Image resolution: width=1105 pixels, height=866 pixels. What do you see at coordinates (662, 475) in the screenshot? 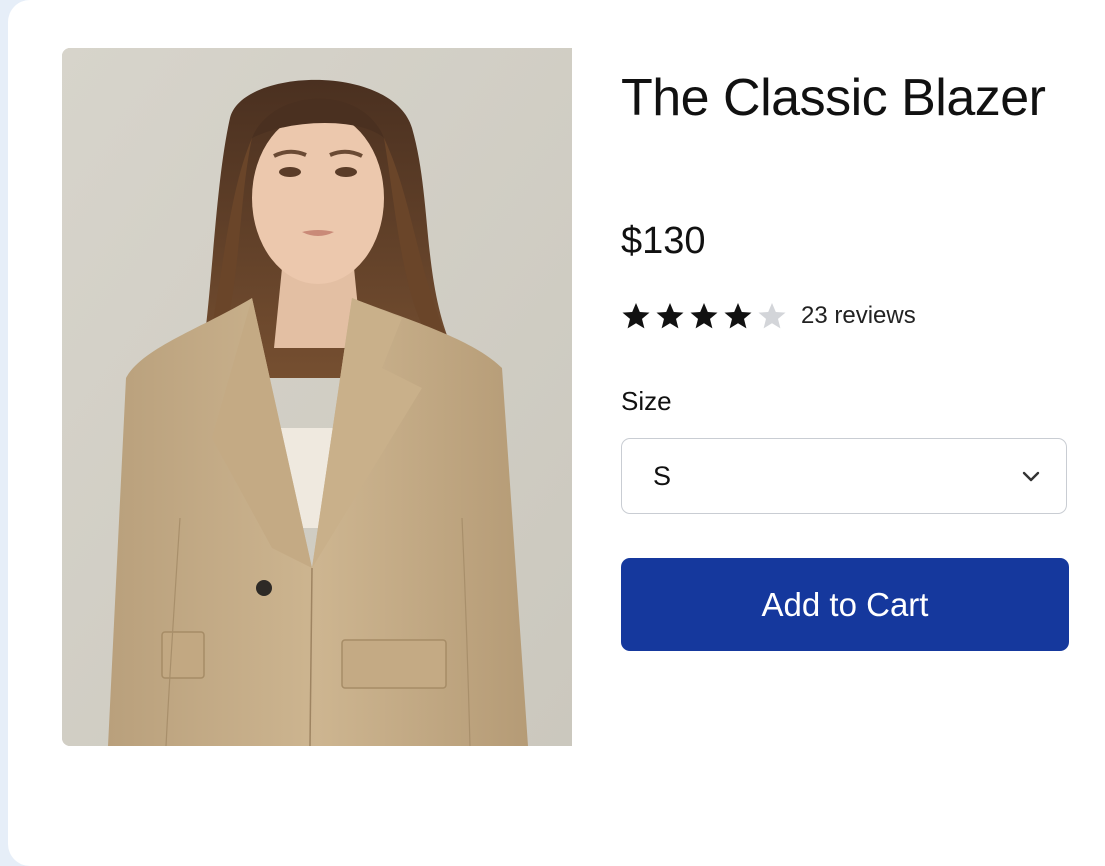
I see `size-selected-value: S` at bounding box center [662, 475].